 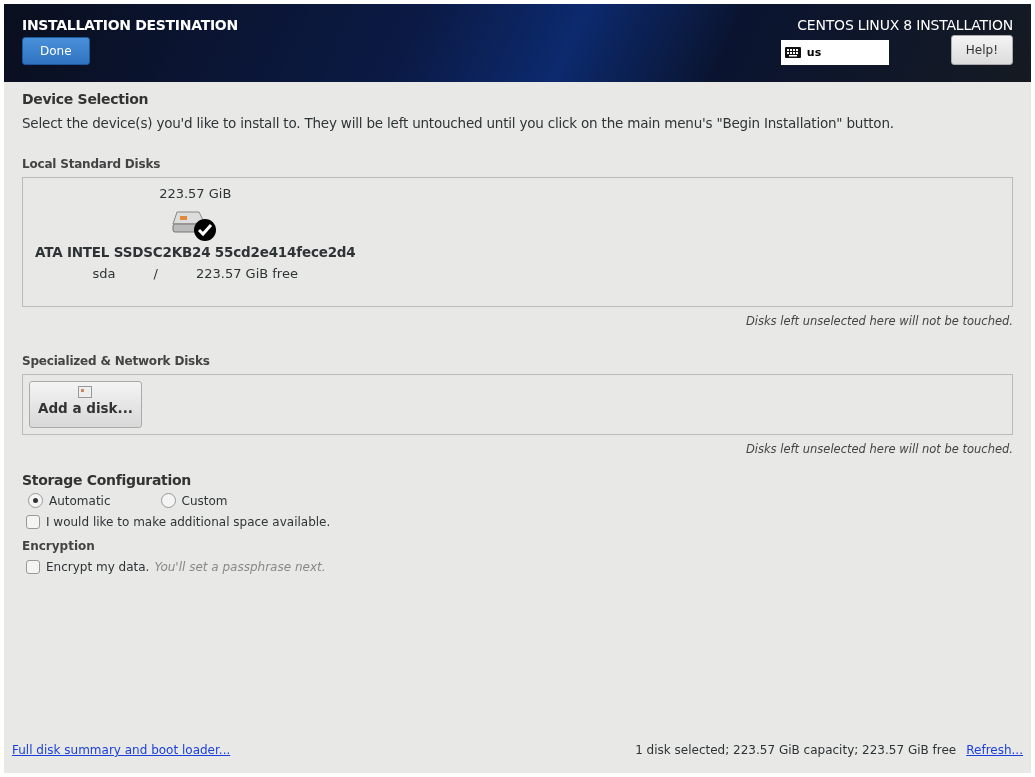 What do you see at coordinates (59, 546) in the screenshot?
I see `section-heading: Encryption` at bounding box center [59, 546].